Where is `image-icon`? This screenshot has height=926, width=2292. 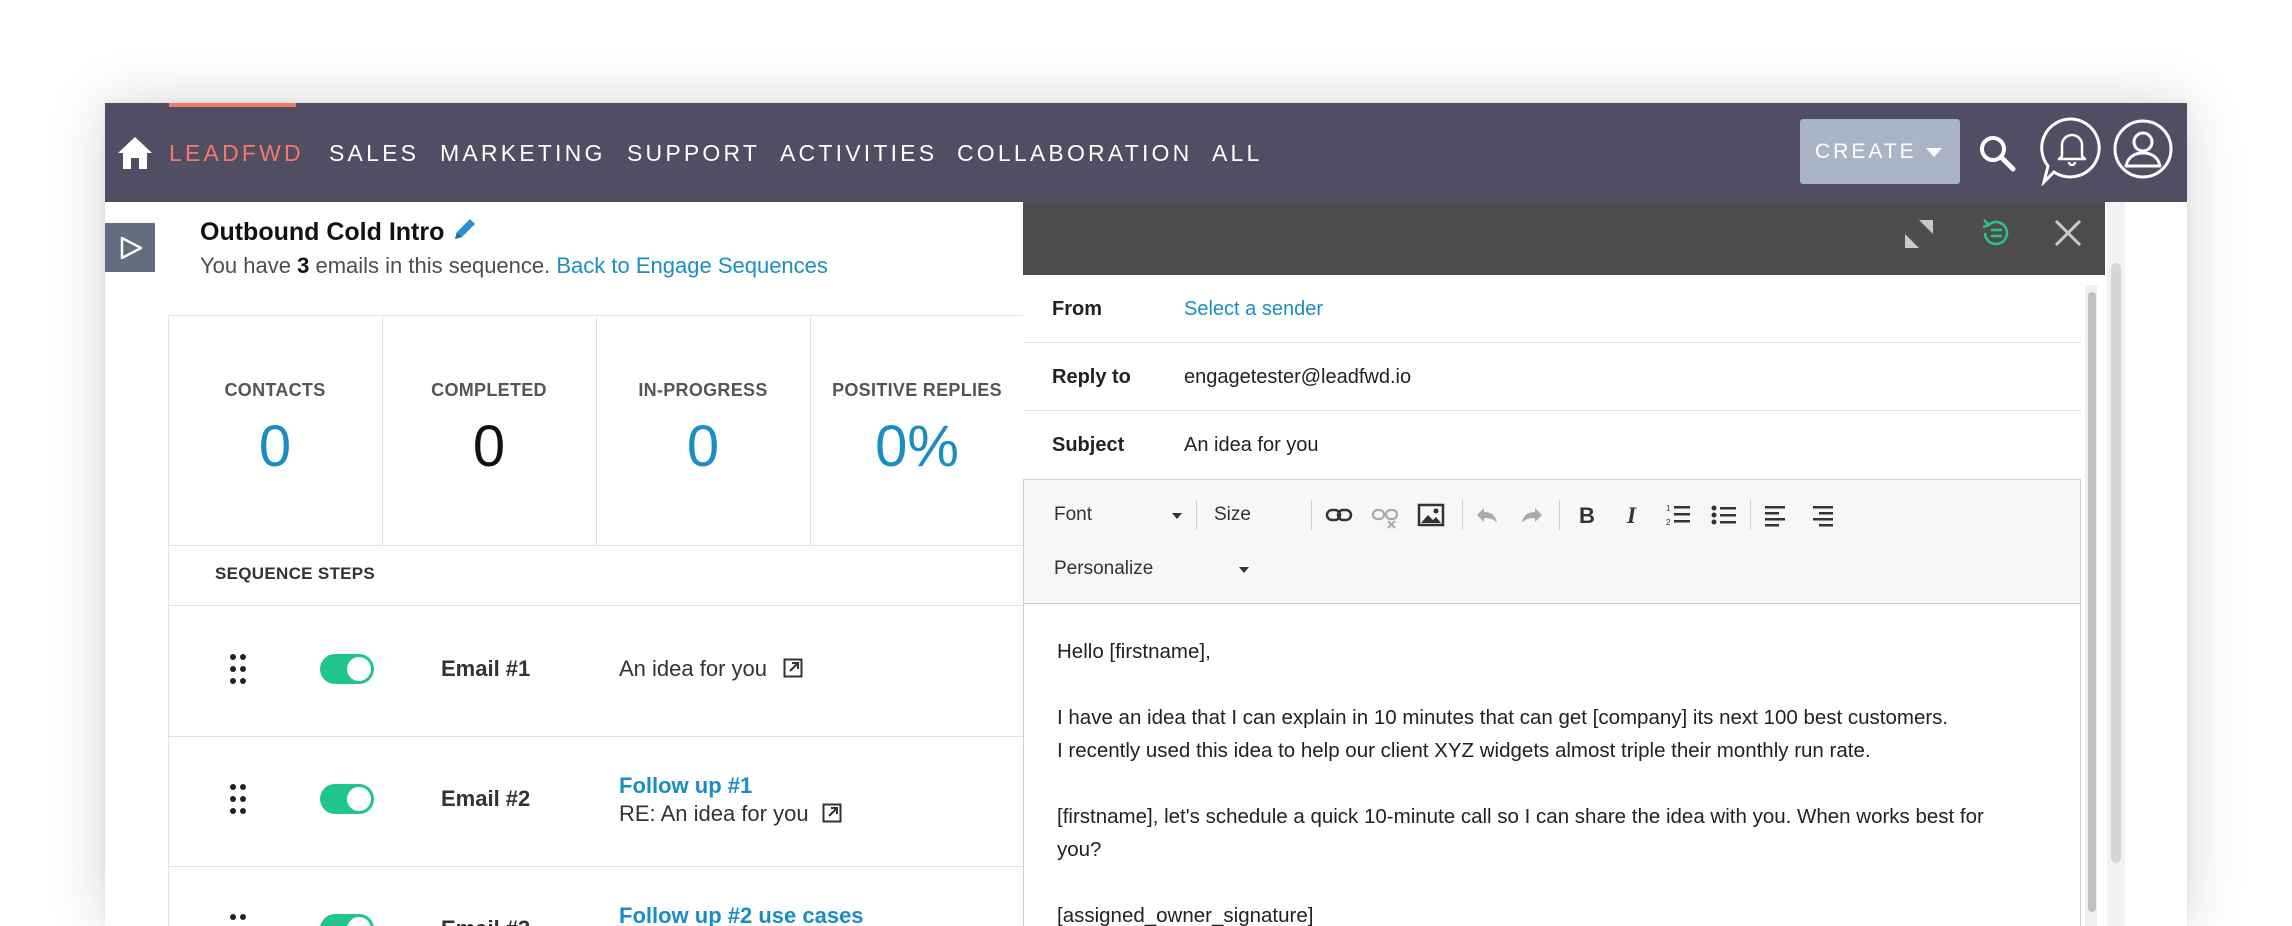
image-icon is located at coordinates (1431, 515).